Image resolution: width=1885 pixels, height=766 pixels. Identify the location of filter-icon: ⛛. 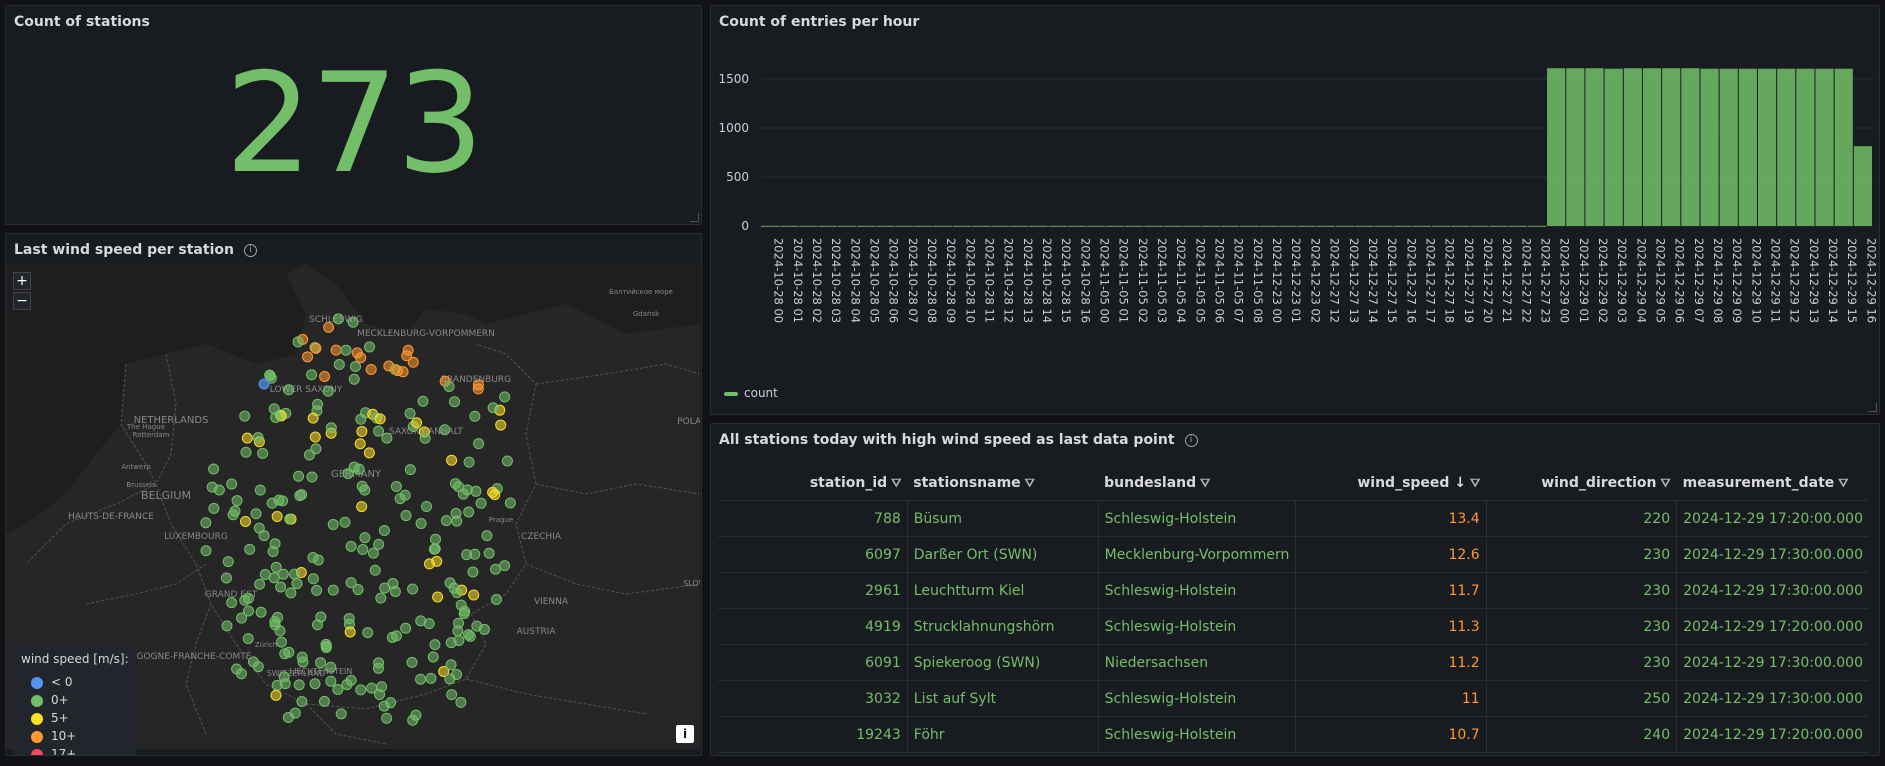
(1205, 483).